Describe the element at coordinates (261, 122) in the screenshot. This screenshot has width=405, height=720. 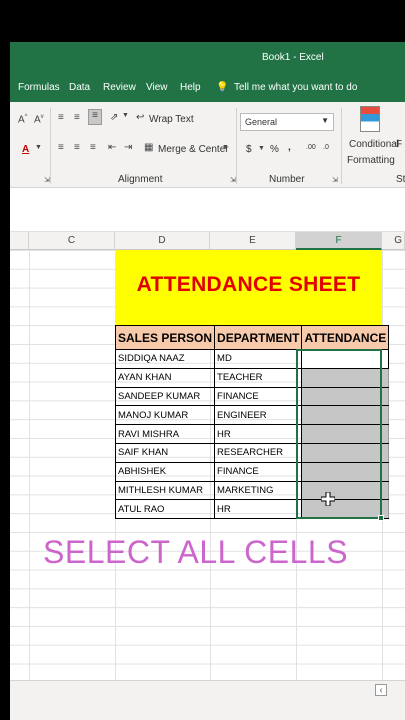
I see `number-format-value: General` at that location.